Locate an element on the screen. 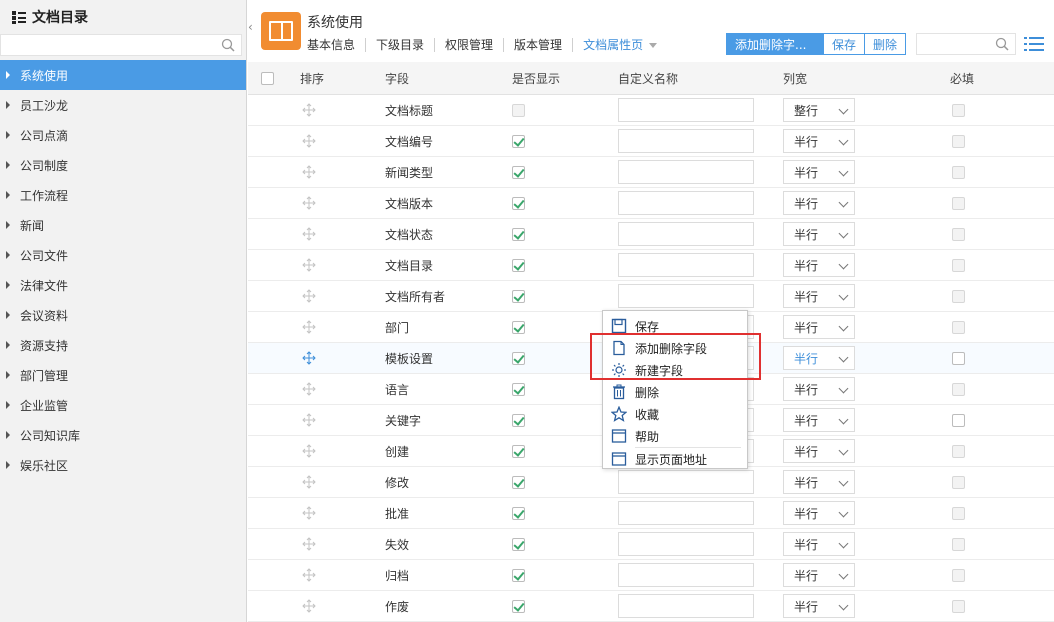 The height and width of the screenshot is (622, 1054). column-width-select: 整行 is located at coordinates (819, 110).